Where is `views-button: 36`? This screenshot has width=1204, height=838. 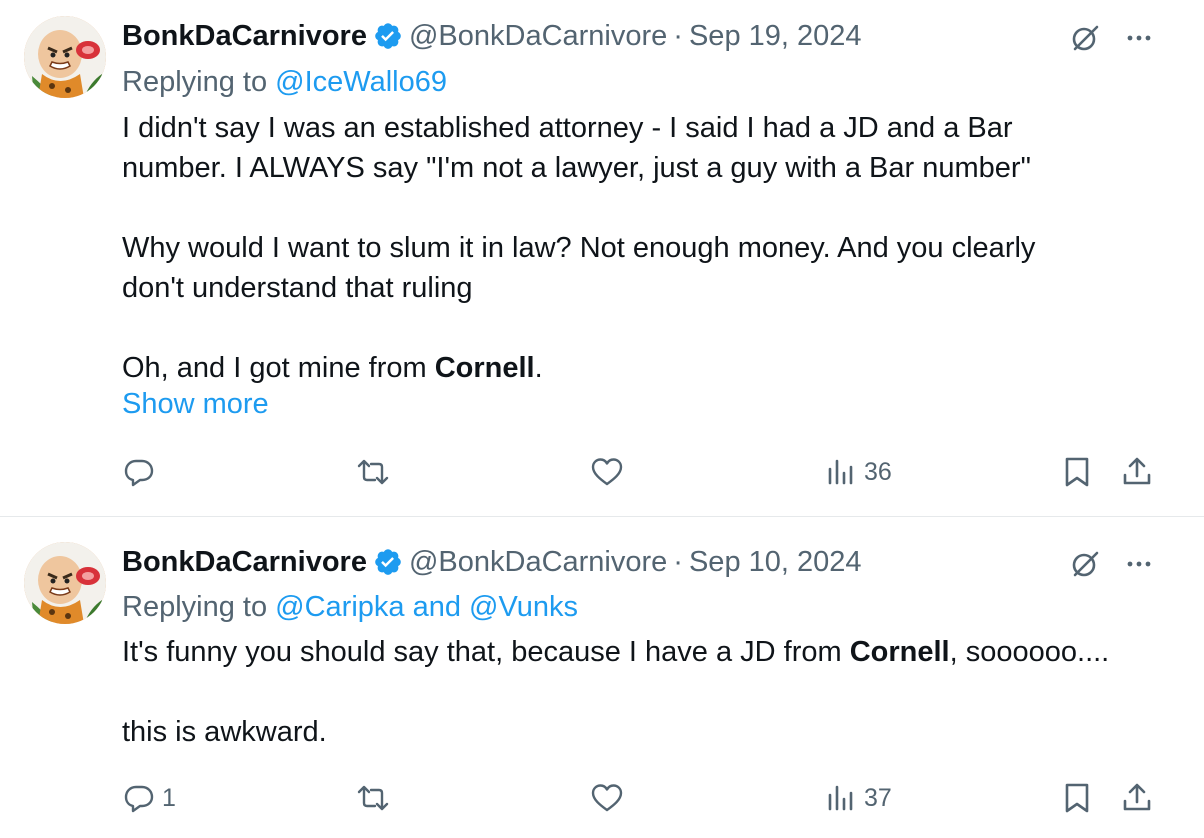 views-button: 36 is located at coordinates (858, 472).